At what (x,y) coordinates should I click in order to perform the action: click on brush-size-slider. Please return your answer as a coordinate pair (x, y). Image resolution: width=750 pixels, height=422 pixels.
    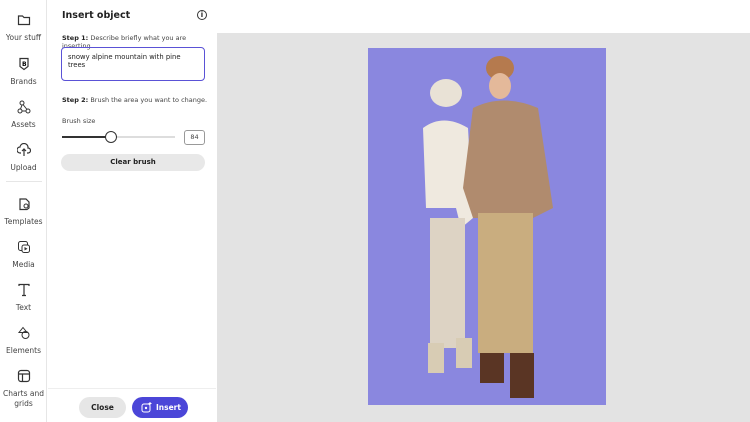
    Looking at the image, I should click on (118, 137).